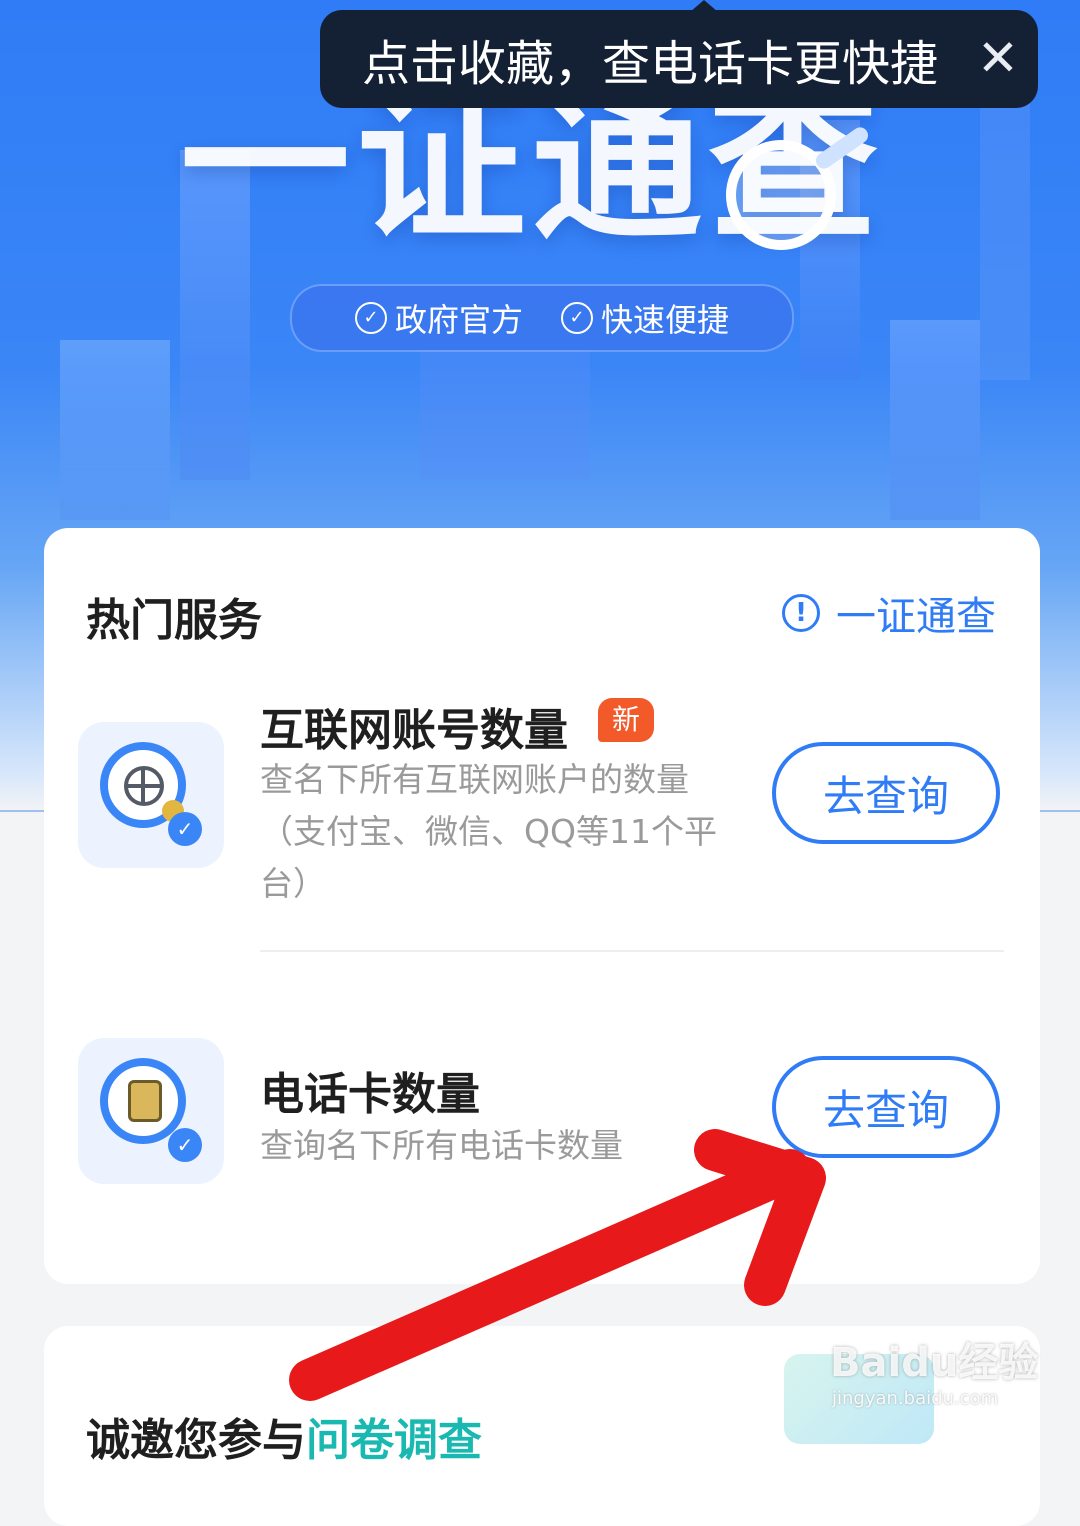 The width and height of the screenshot is (1080, 1526). I want to click on query-button-accounts: 去查询, so click(886, 793).